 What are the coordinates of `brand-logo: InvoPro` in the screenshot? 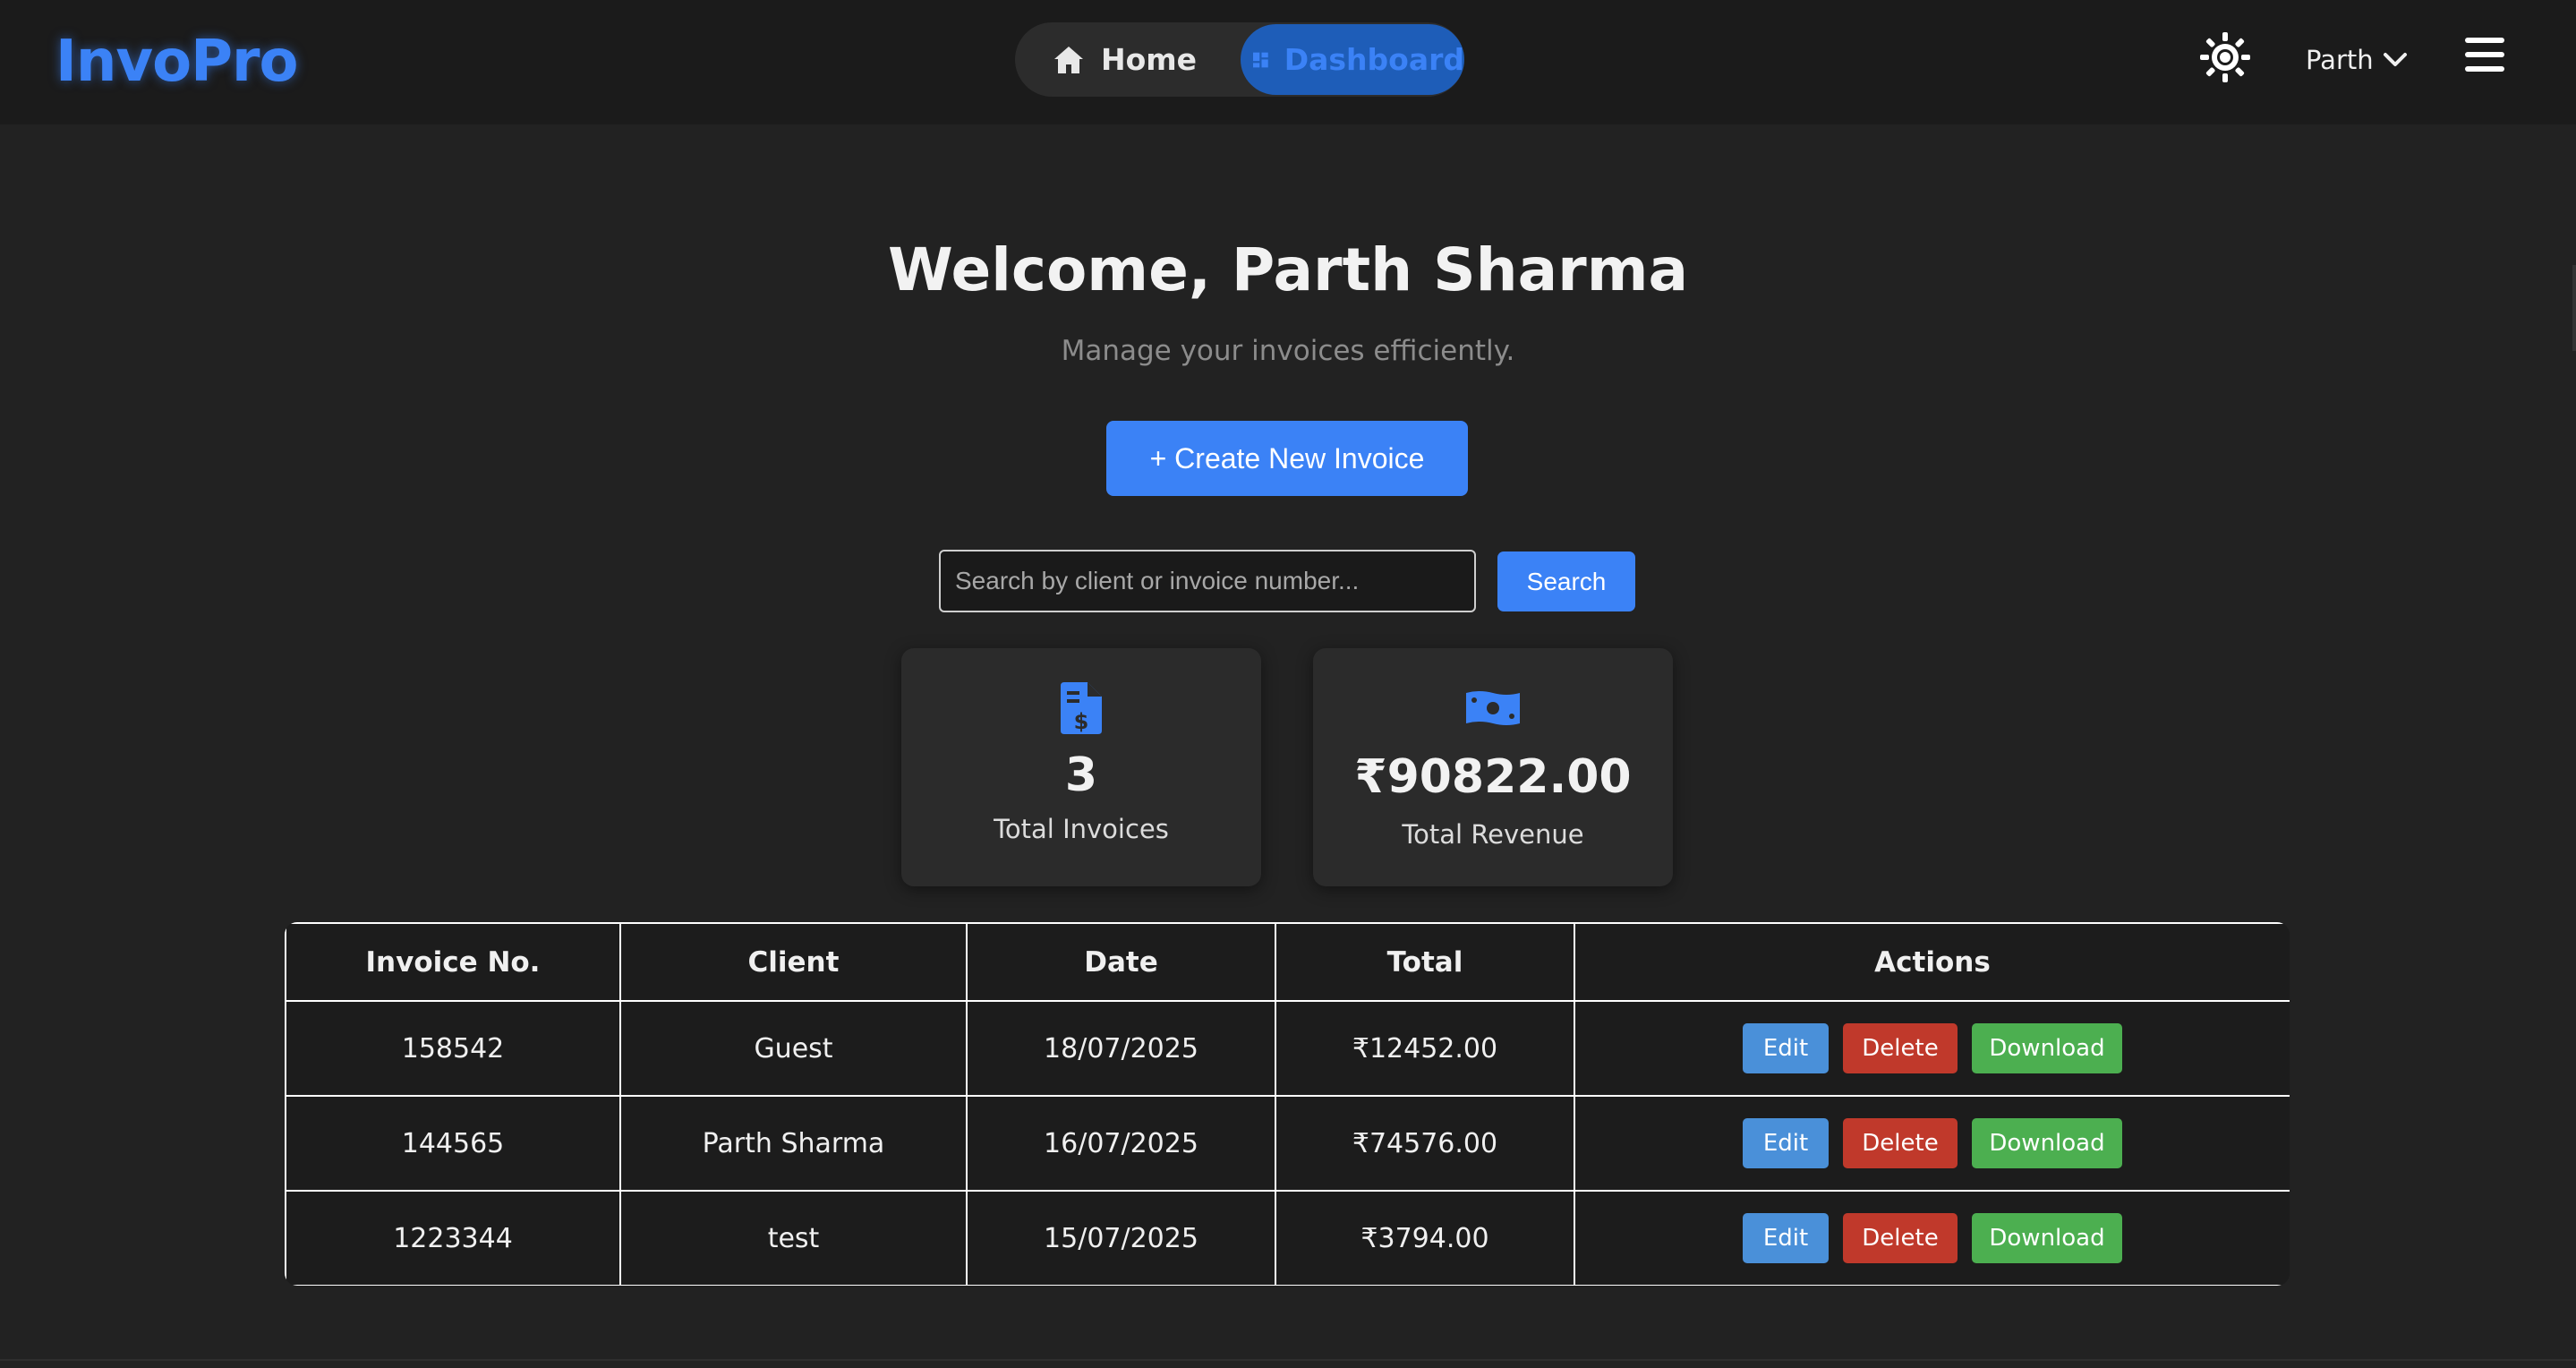 It's located at (176, 62).